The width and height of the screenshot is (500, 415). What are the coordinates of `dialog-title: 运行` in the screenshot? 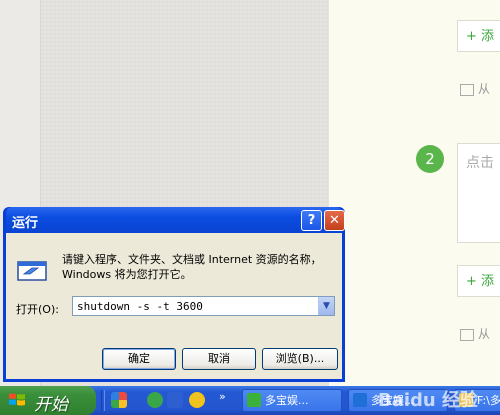 It's located at (25, 223).